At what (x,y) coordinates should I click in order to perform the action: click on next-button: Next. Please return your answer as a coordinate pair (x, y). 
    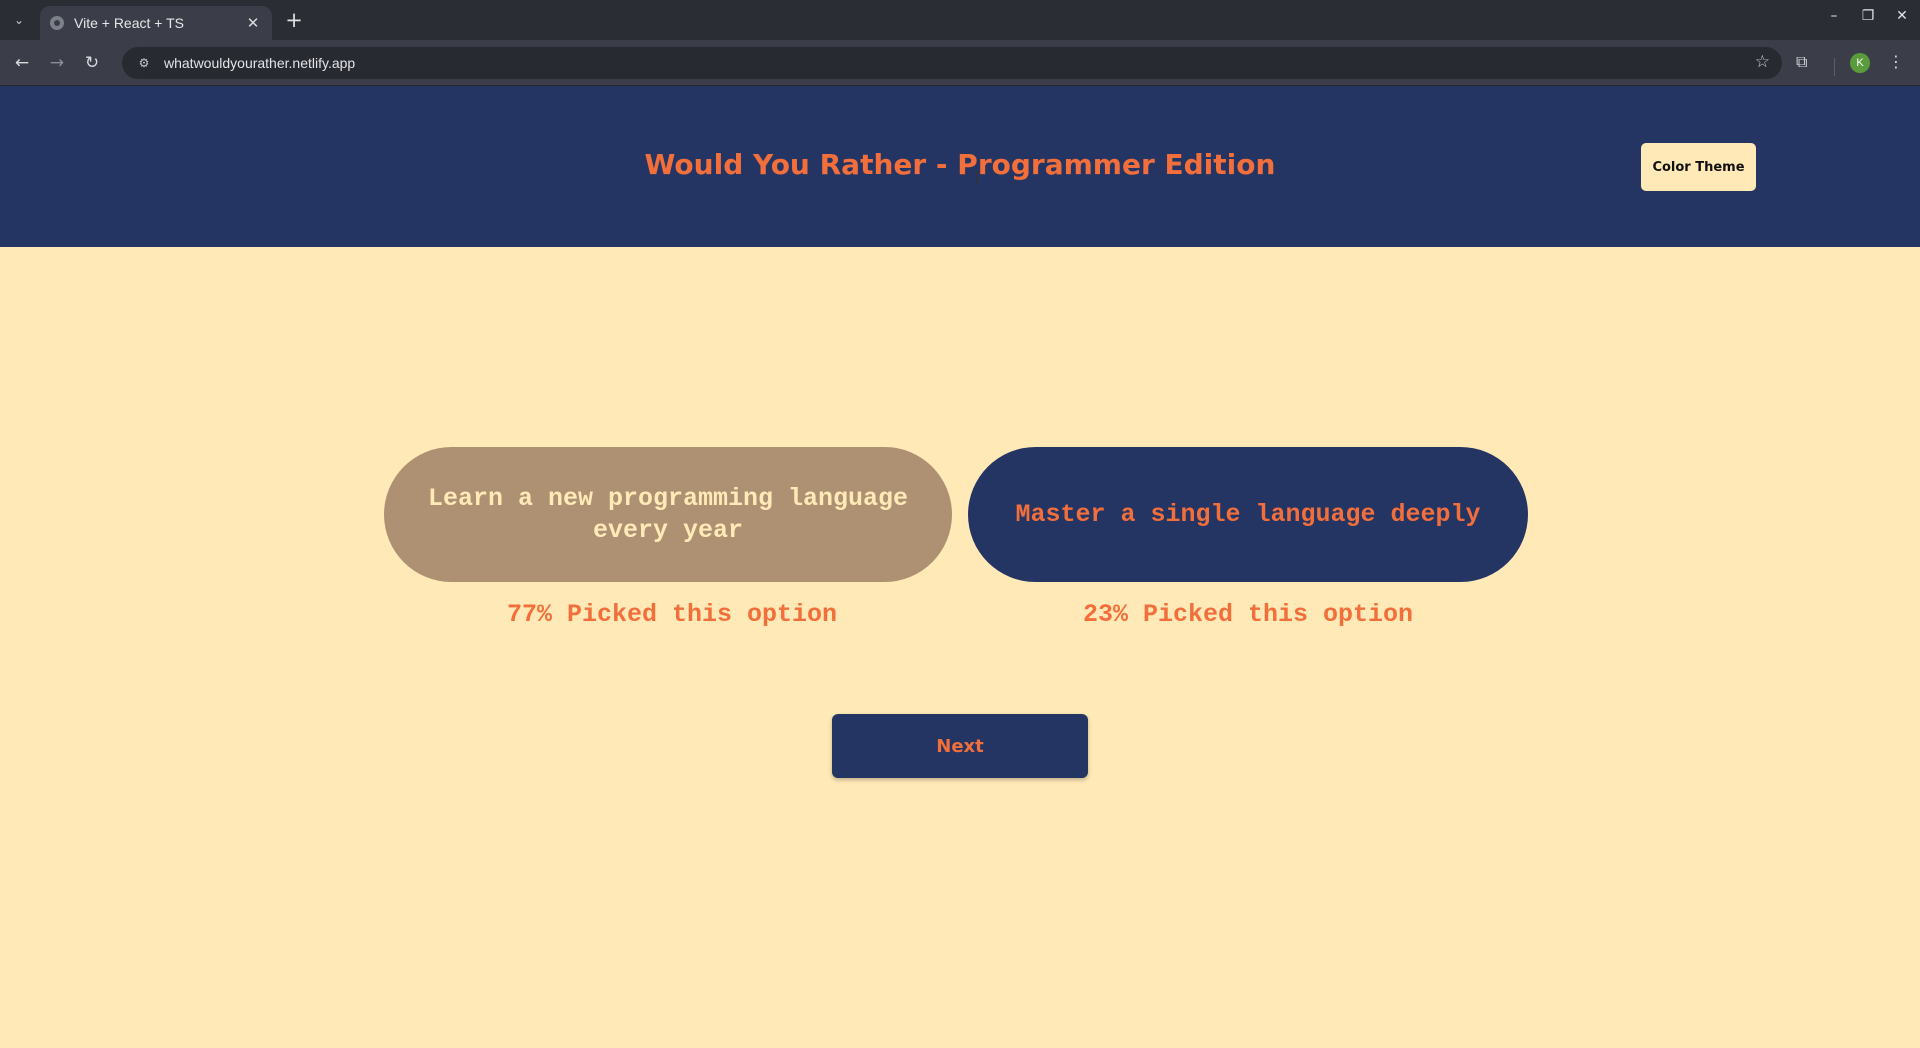
    Looking at the image, I should click on (960, 746).